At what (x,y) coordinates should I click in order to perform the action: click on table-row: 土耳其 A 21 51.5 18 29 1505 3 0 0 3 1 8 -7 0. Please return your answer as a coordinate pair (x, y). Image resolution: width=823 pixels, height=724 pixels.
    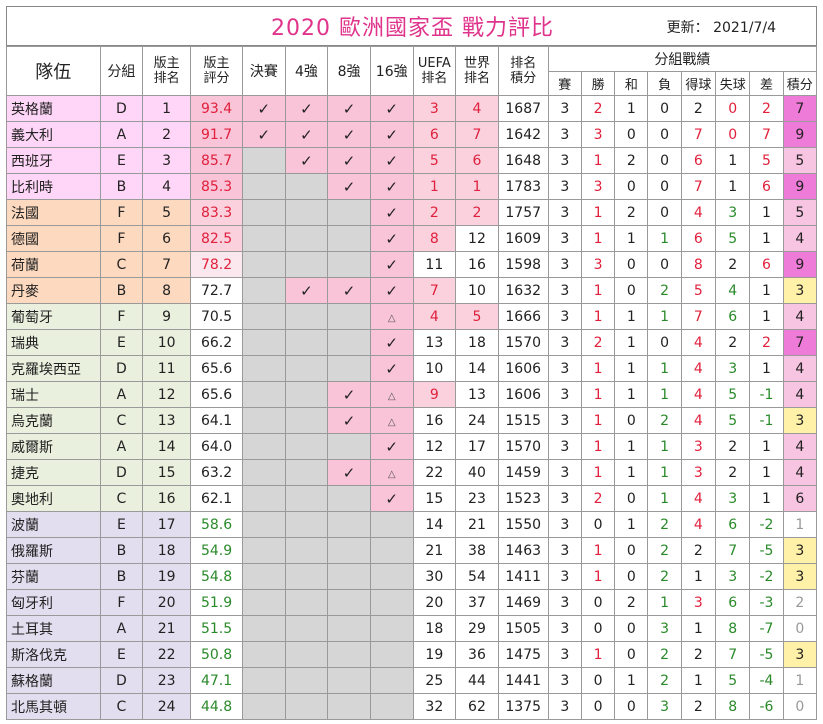
    Looking at the image, I should click on (412, 628).